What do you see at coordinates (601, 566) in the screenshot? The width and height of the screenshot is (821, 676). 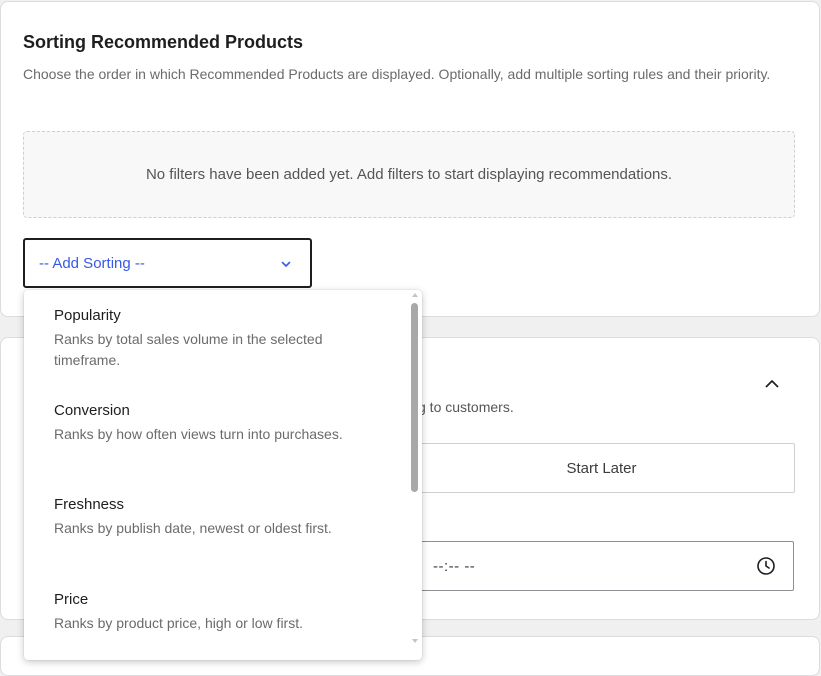 I see `time-input: --:-- --` at bounding box center [601, 566].